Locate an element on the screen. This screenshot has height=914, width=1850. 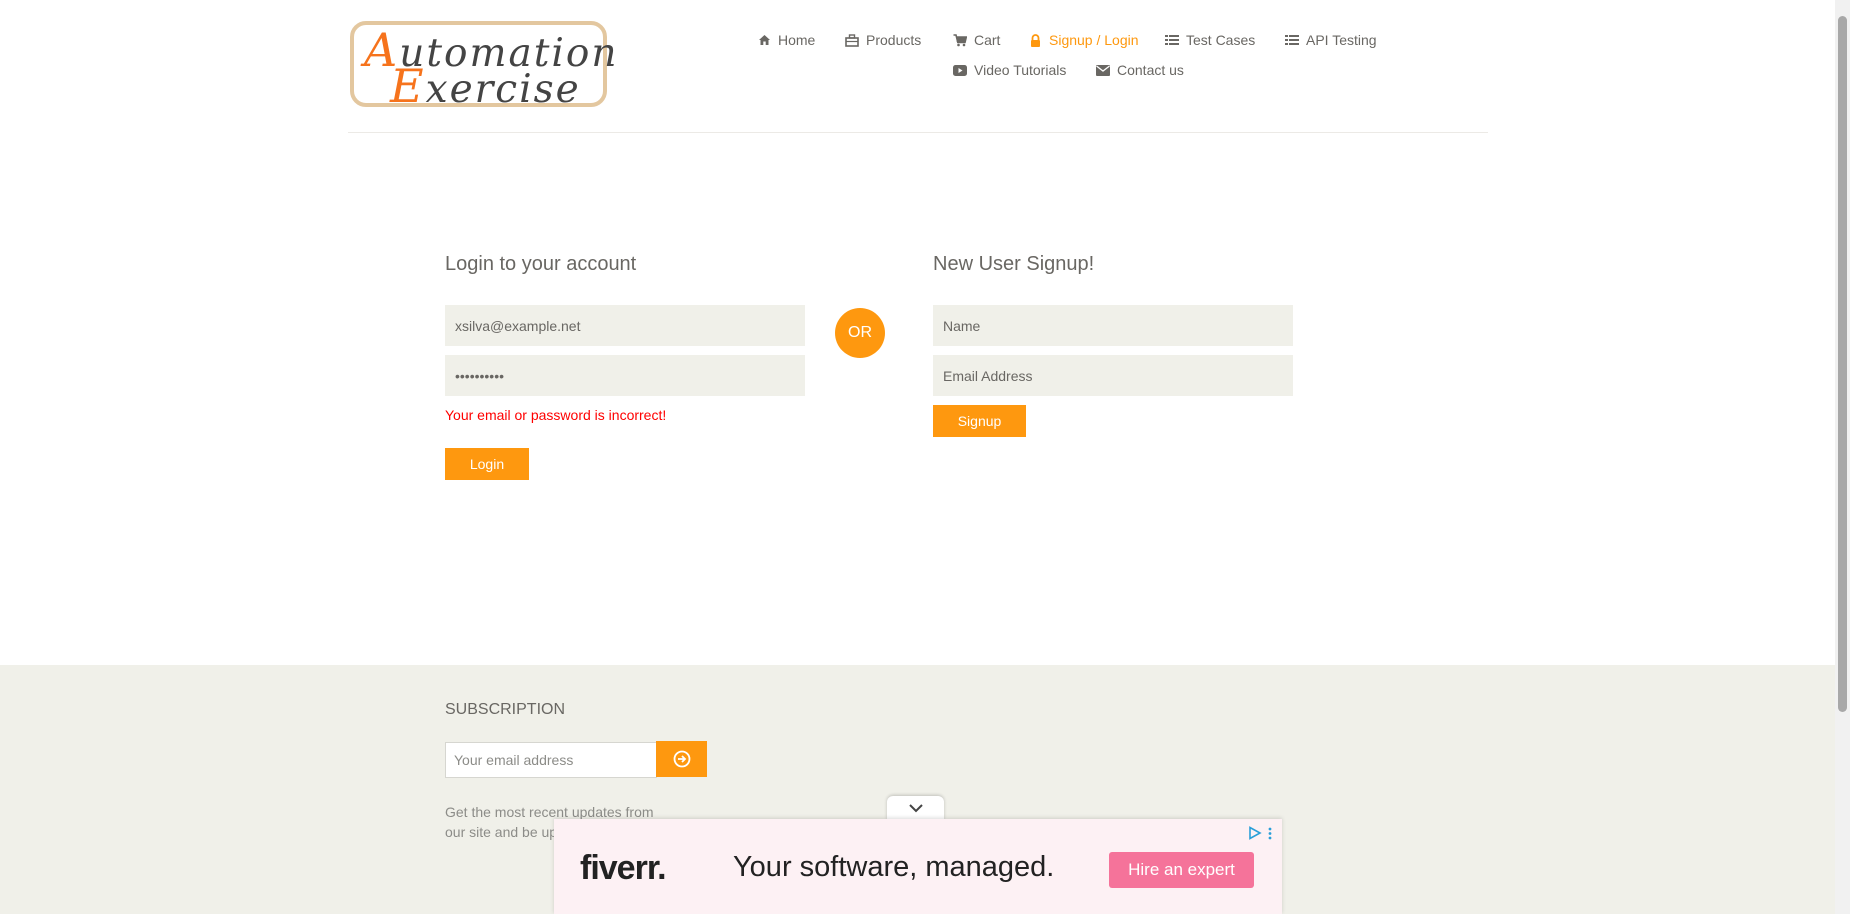
products-icon is located at coordinates (852, 40).